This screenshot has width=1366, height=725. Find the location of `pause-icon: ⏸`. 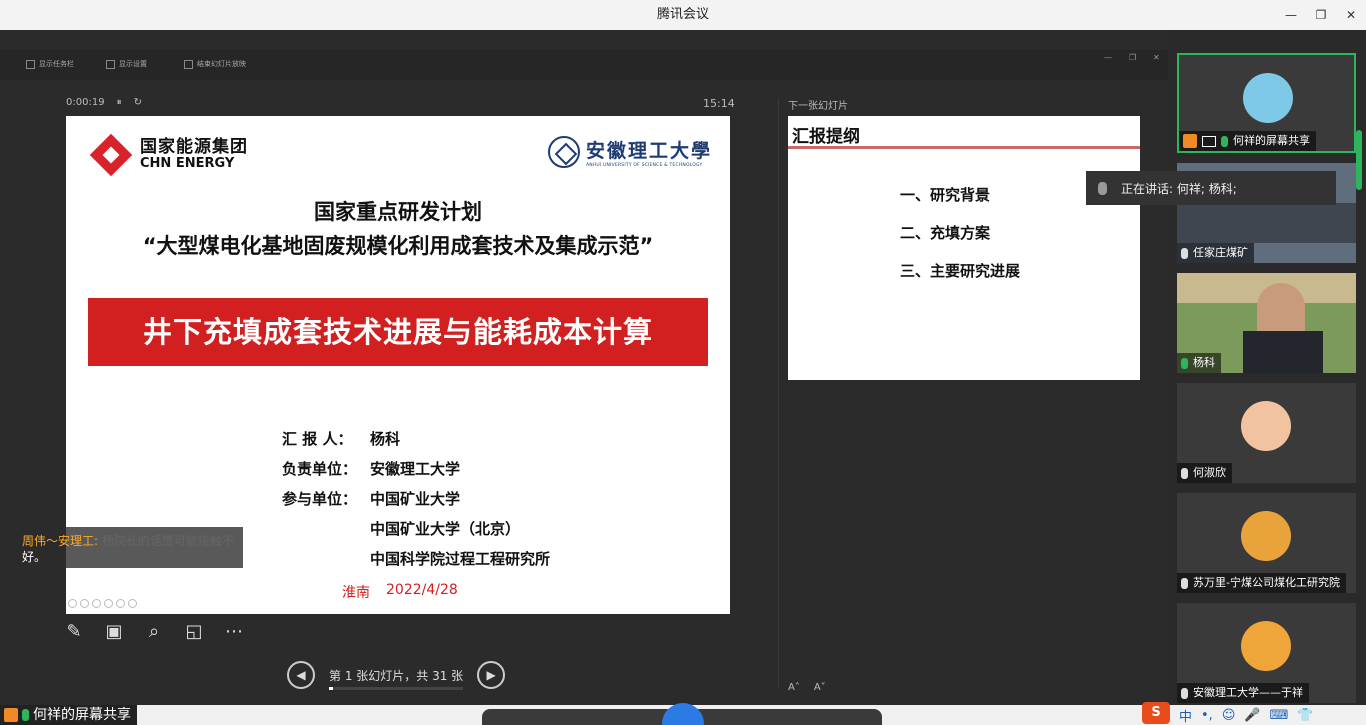

pause-icon: ⏸ is located at coordinates (119, 102).